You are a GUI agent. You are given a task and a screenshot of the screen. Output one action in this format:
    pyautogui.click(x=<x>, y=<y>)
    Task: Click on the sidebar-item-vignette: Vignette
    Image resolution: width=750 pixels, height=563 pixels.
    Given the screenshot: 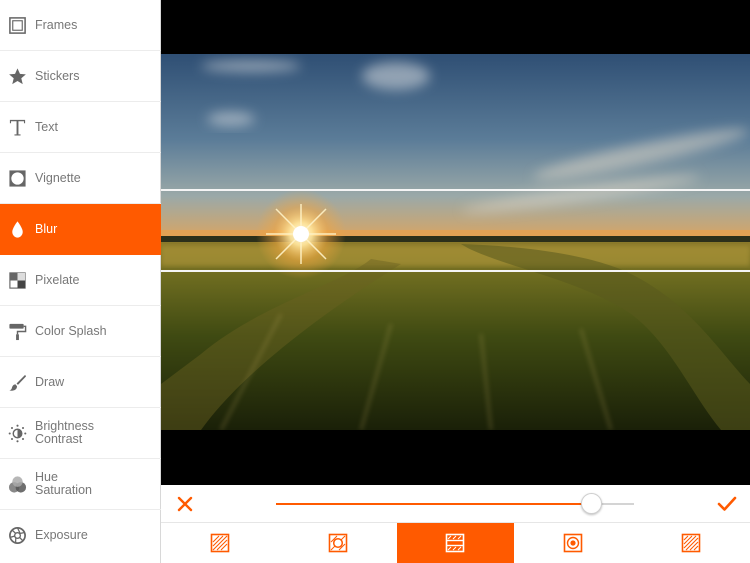 What is the action you would take?
    pyautogui.click(x=80, y=178)
    